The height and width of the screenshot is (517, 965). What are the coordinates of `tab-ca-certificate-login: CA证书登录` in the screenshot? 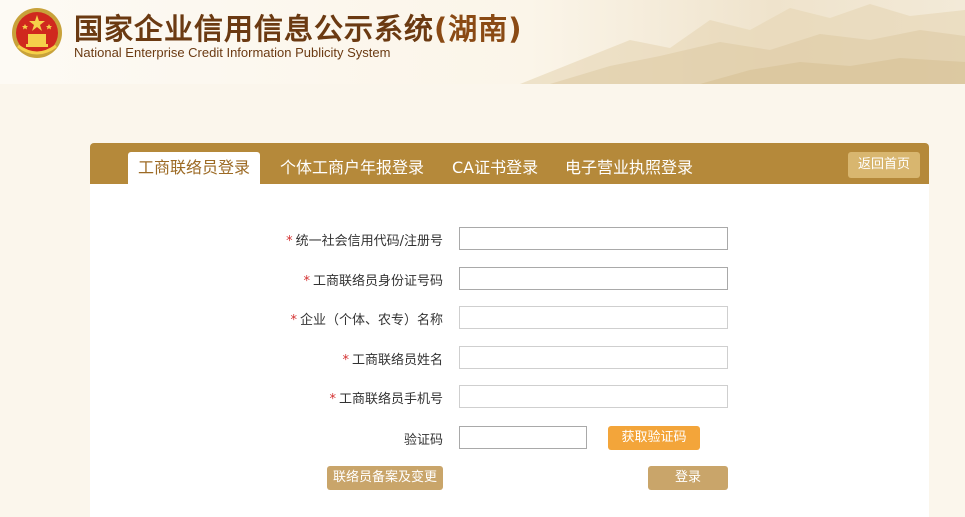 It's located at (495, 168).